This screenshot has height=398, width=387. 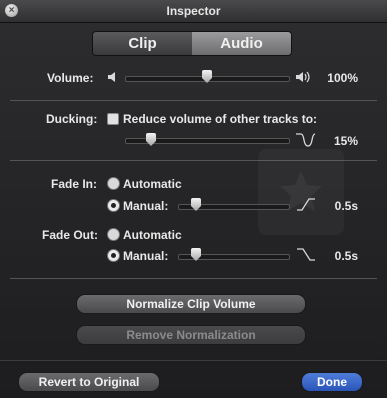 I want to click on inspector-tabs: Clip Audio, so click(x=192, y=43).